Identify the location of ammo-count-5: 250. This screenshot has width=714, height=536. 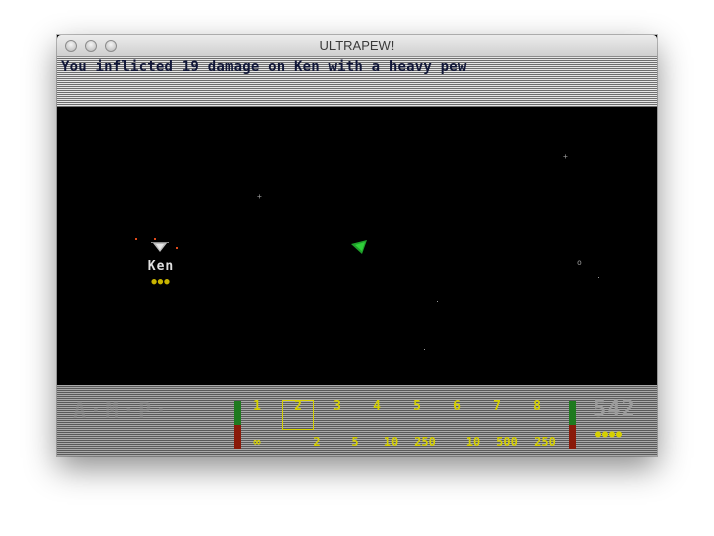
(425, 442).